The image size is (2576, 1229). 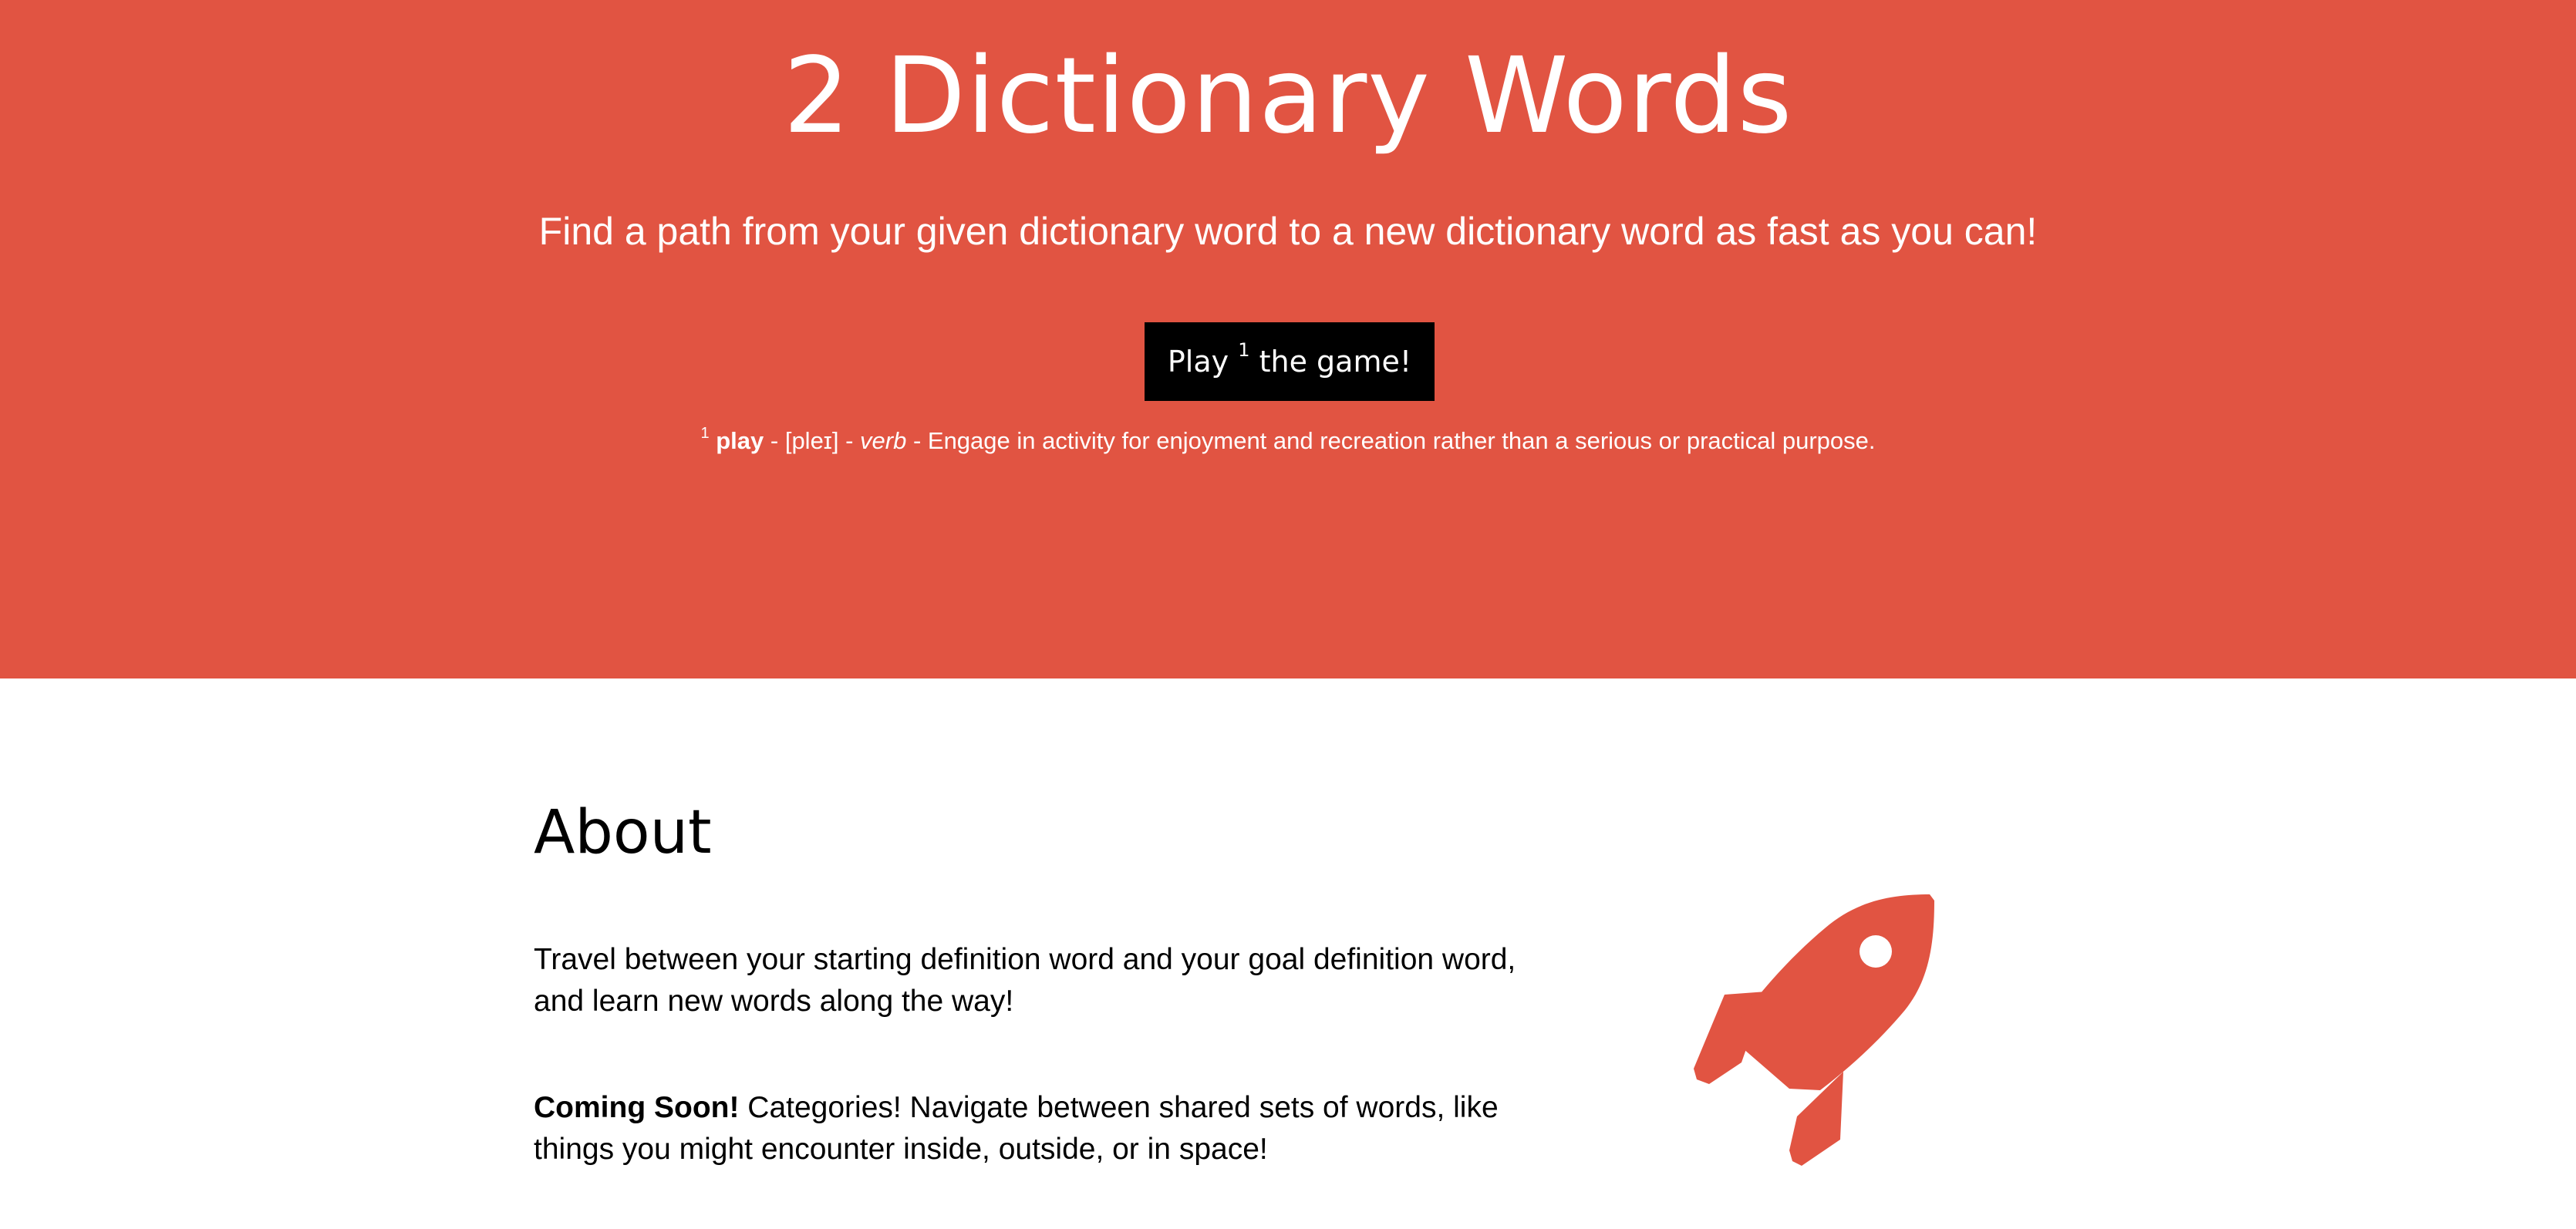 What do you see at coordinates (637, 1107) in the screenshot?
I see `coming-soon-label: Coming Soon!` at bounding box center [637, 1107].